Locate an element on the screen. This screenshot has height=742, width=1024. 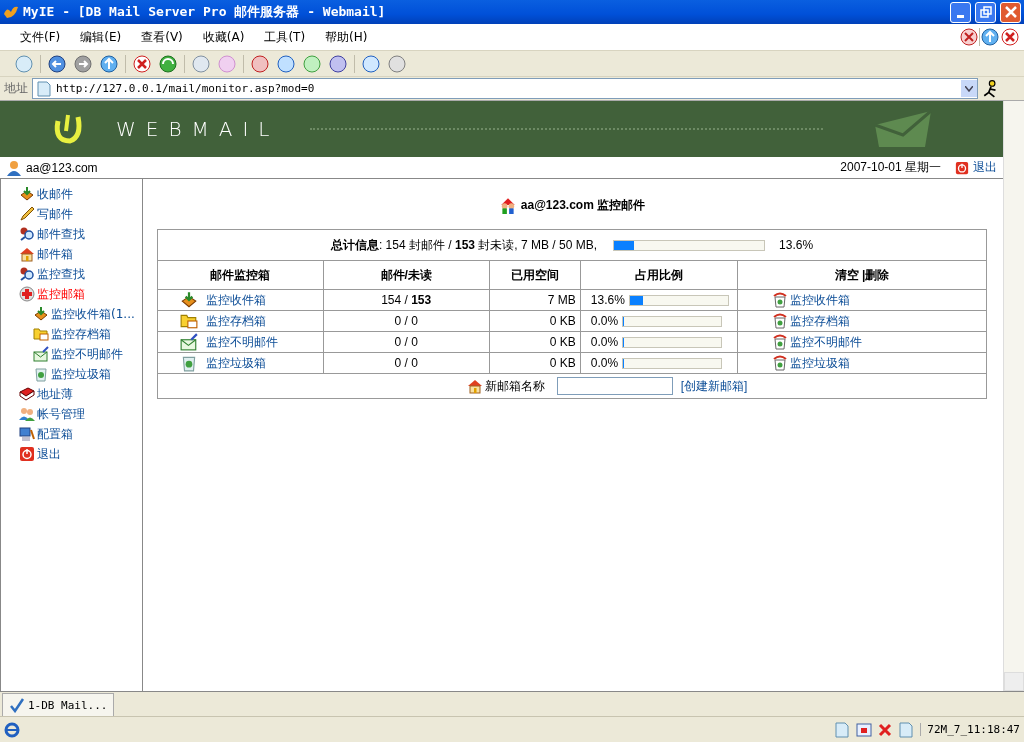
address-label: 地址 is located at coordinates (16, 88).